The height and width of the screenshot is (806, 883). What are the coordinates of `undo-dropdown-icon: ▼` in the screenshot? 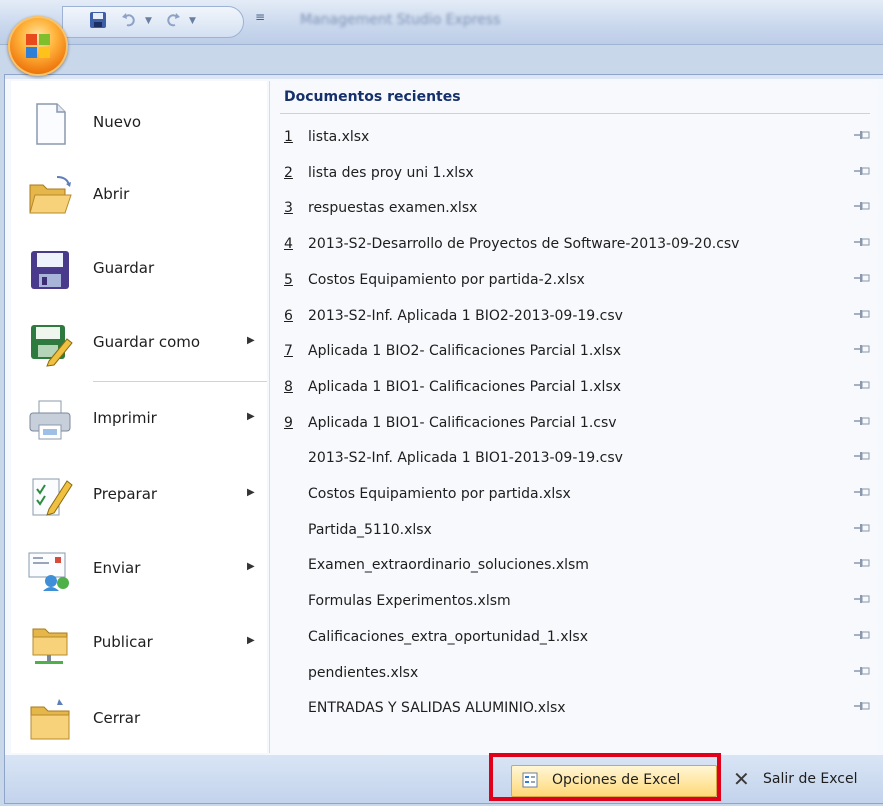 It's located at (148, 21).